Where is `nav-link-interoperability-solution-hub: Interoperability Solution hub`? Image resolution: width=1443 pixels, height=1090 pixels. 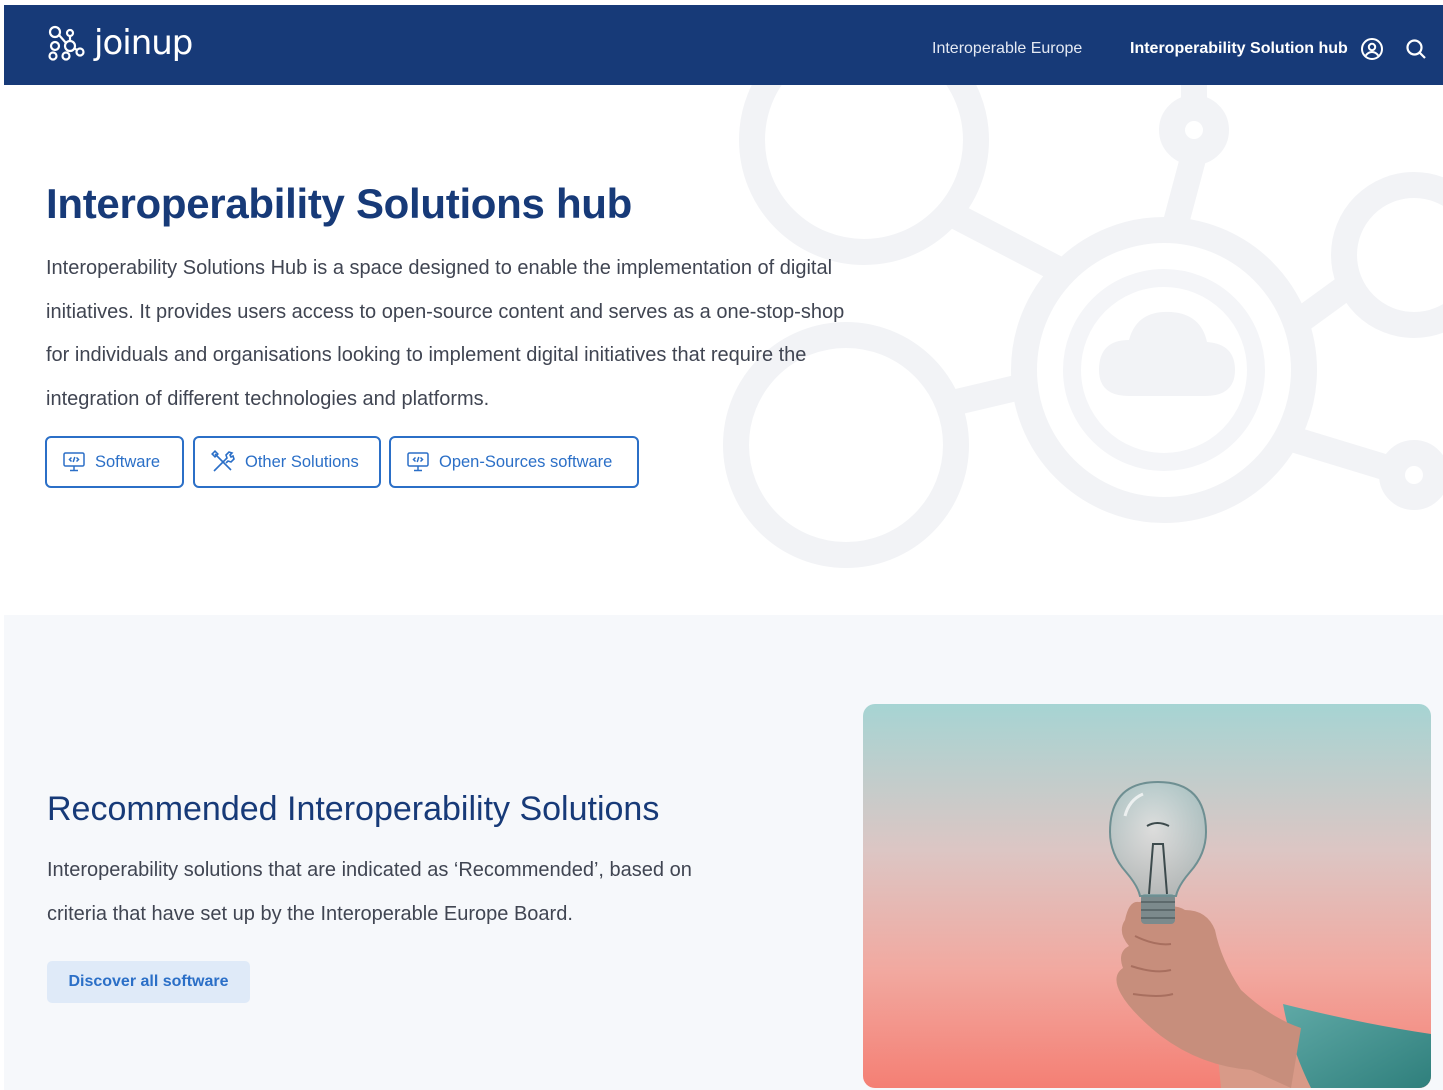 nav-link-interoperability-solution-hub: Interoperability Solution hub is located at coordinates (1239, 49).